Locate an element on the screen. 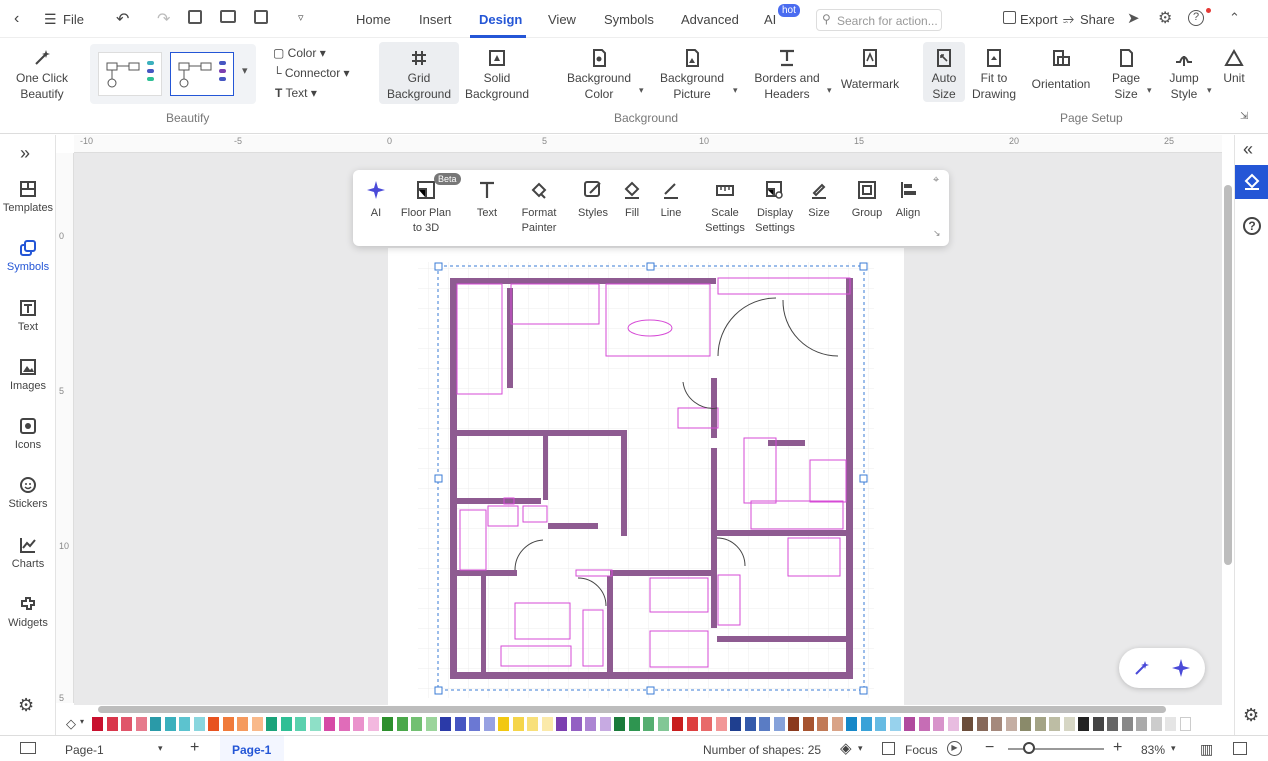 The height and width of the screenshot is (761, 1268). page-size-button: Page Size is located at coordinates (1126, 75).